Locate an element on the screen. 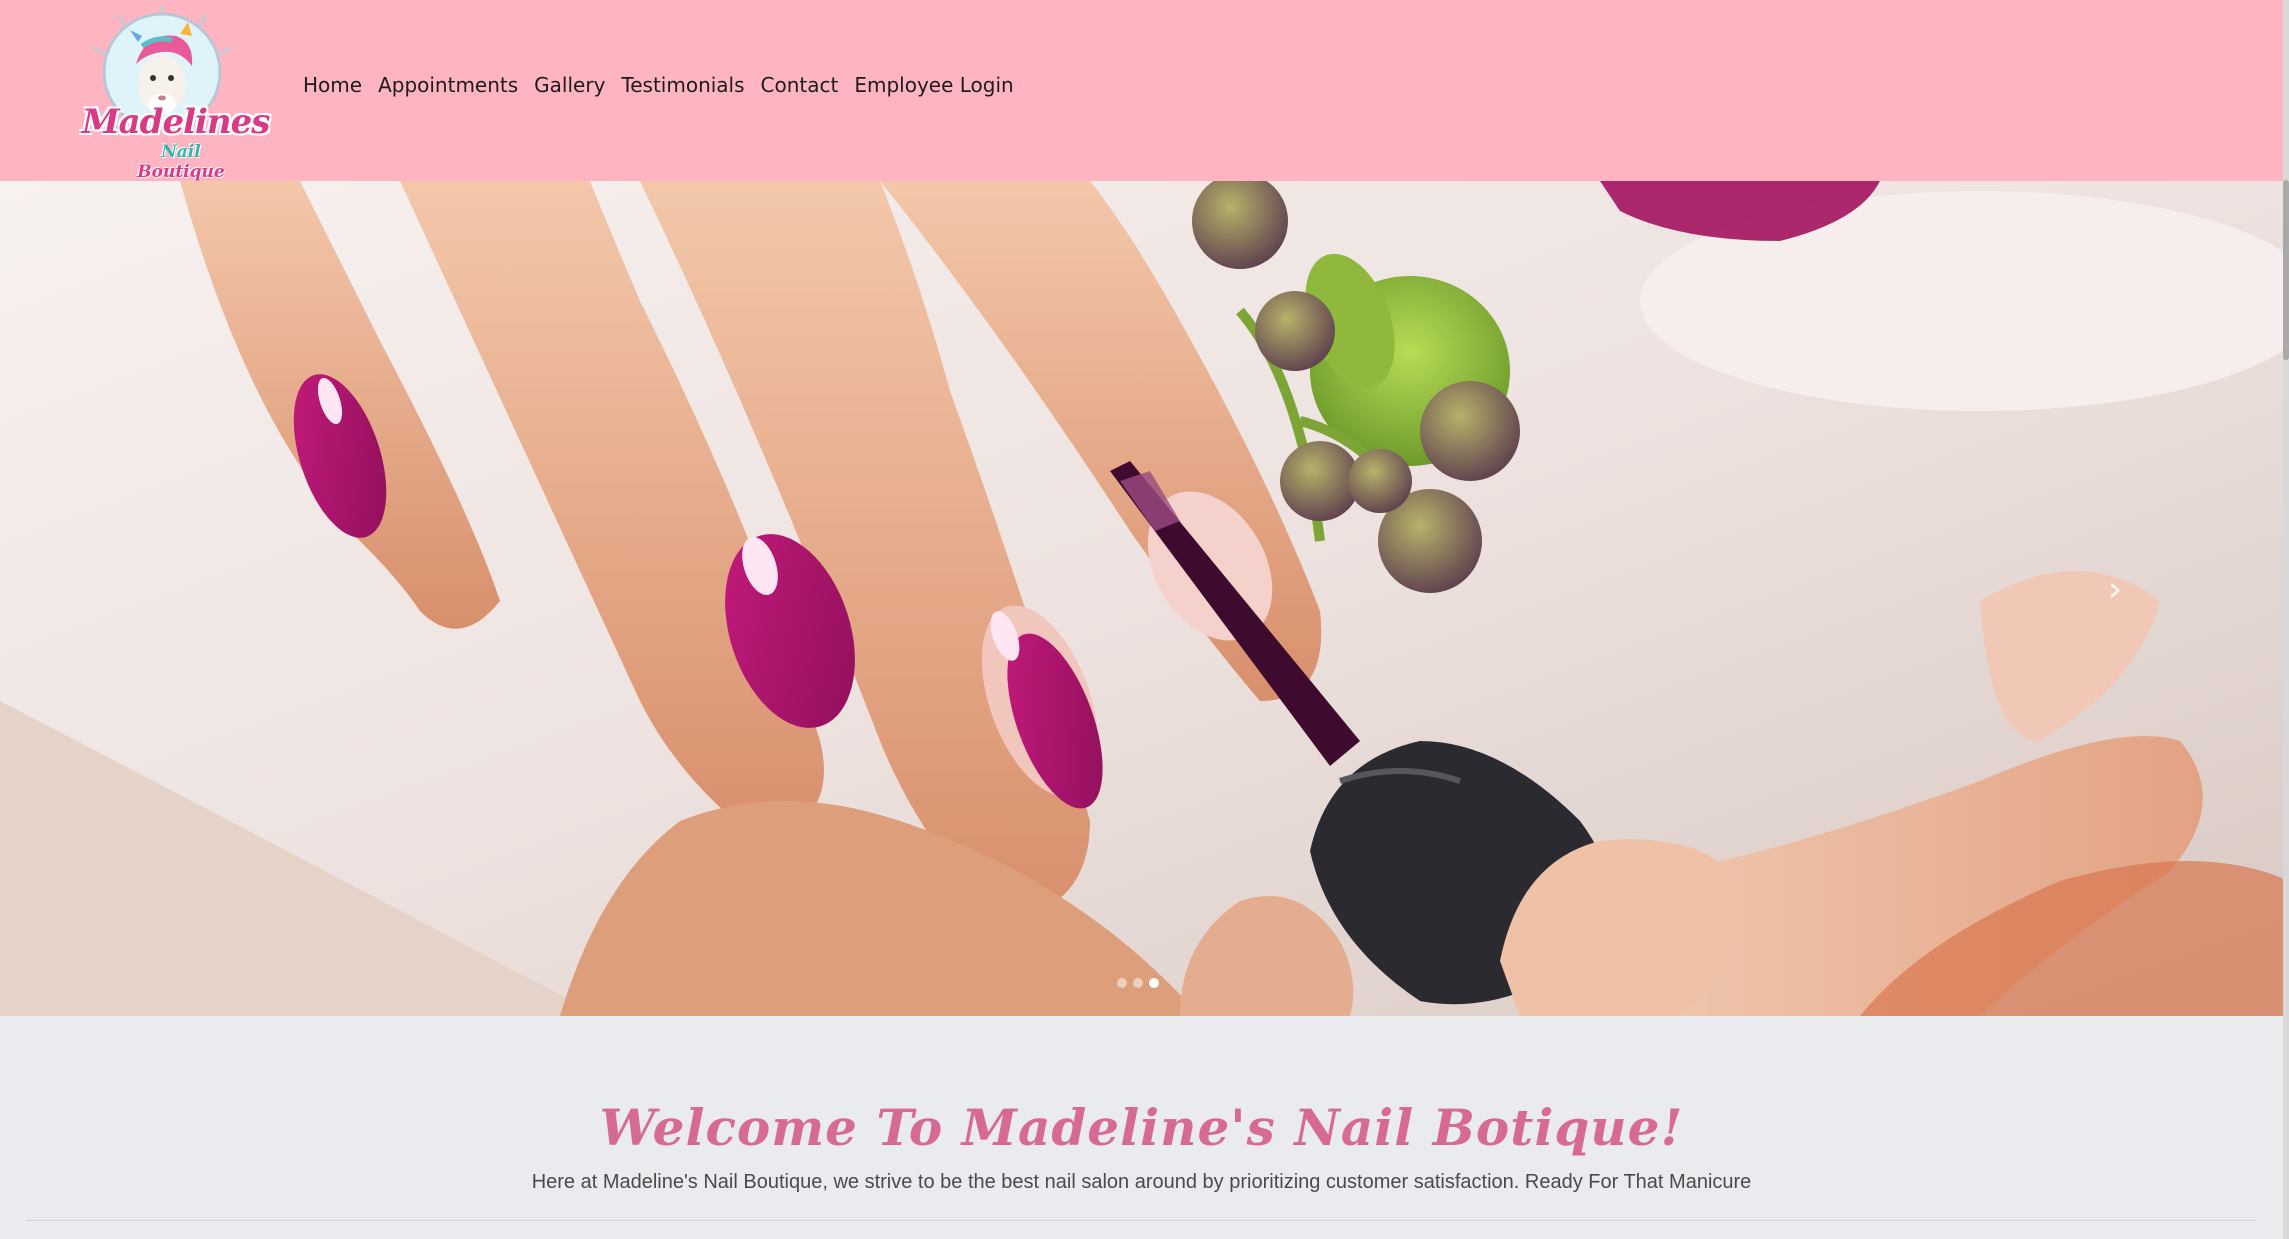 This screenshot has width=2289, height=1239. welcome-title: Welcome To Madeline's Nail Botique! is located at coordinates (1141, 1127).